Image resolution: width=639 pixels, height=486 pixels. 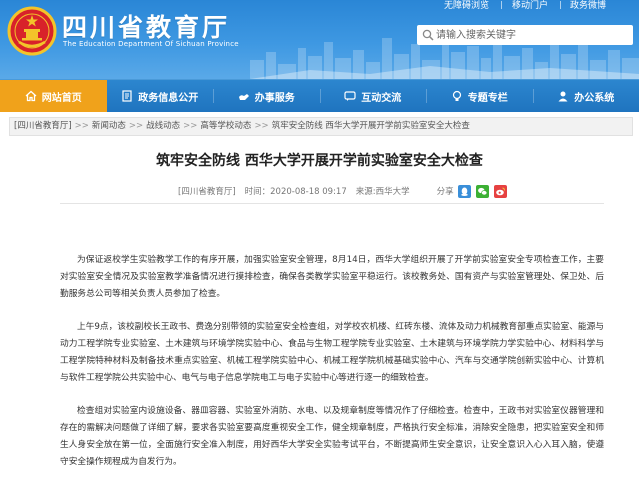 What do you see at coordinates (487, 98) in the screenshot?
I see `nav-item-label: 专题专栏` at bounding box center [487, 98].